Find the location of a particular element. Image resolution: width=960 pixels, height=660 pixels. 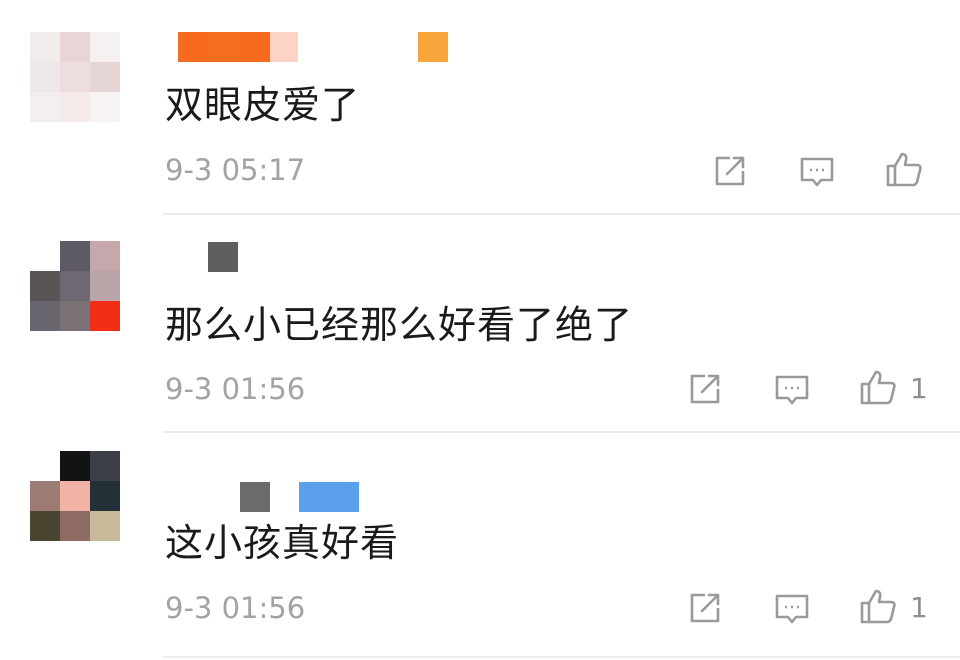

comment-text: 那么小已经那么好看了绝了 is located at coordinates (399, 325).